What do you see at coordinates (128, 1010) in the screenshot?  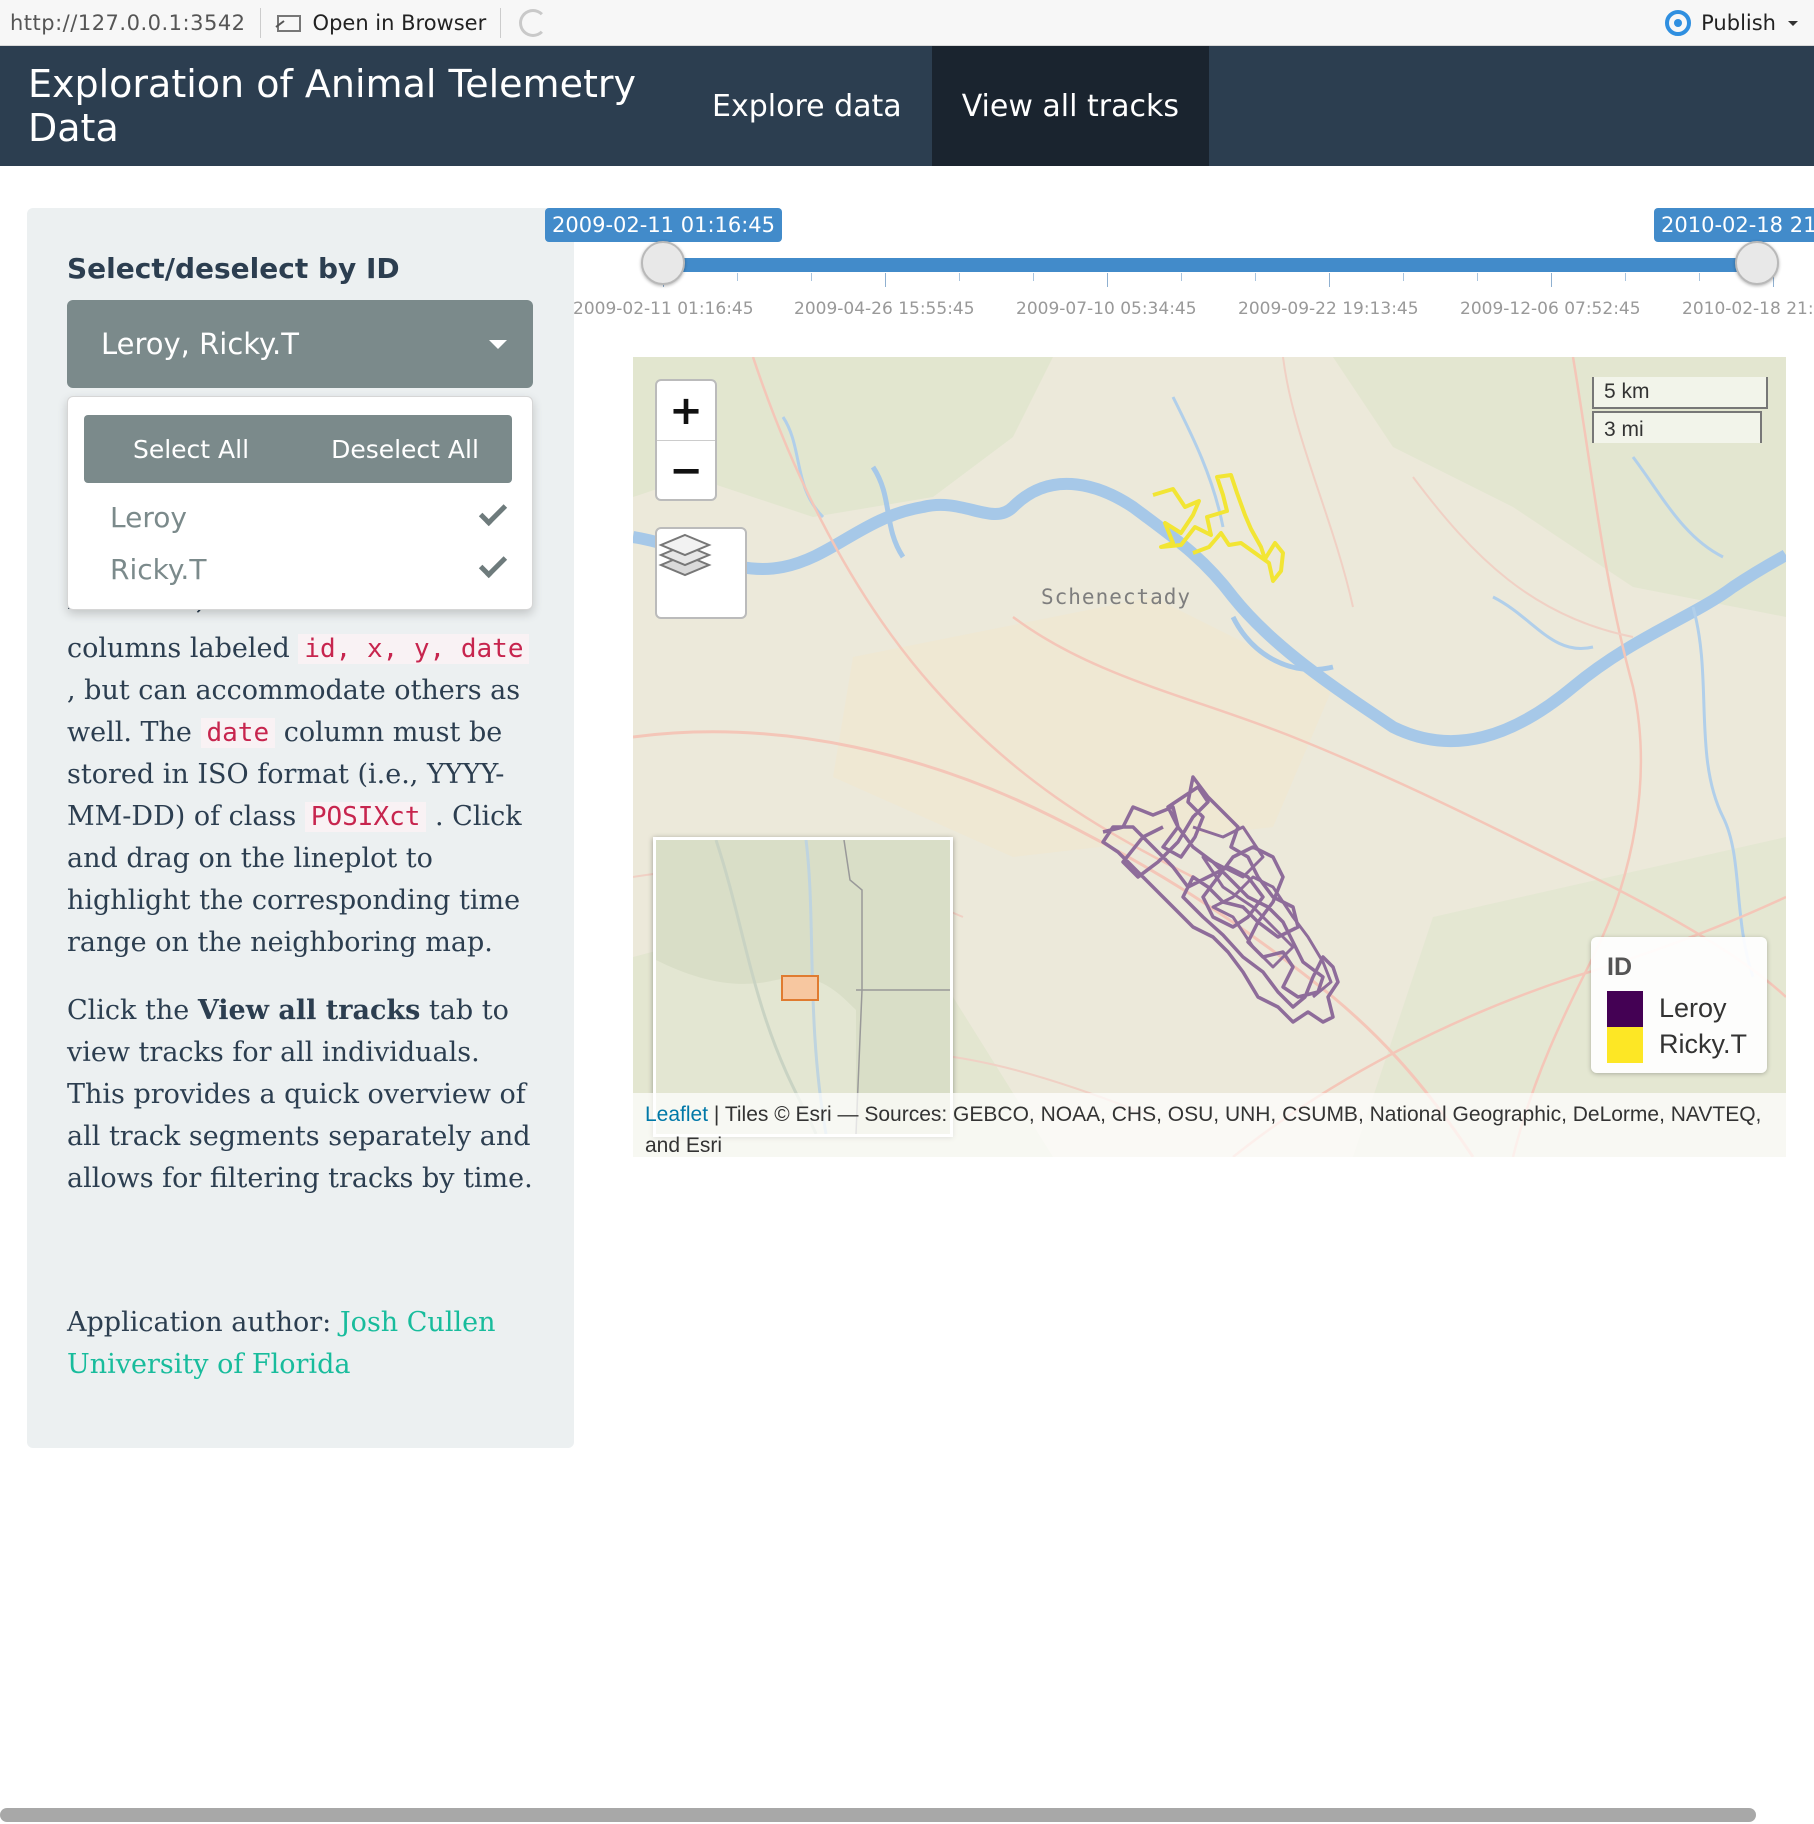 I see `description-text: Click the` at bounding box center [128, 1010].